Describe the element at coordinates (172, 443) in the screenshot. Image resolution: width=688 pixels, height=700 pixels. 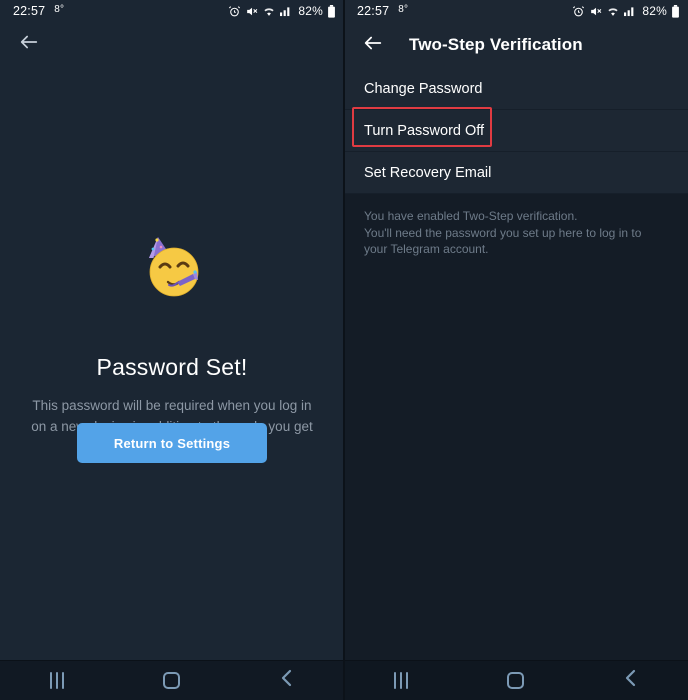
I see `return-to-settings-button: Return to Settings` at that location.